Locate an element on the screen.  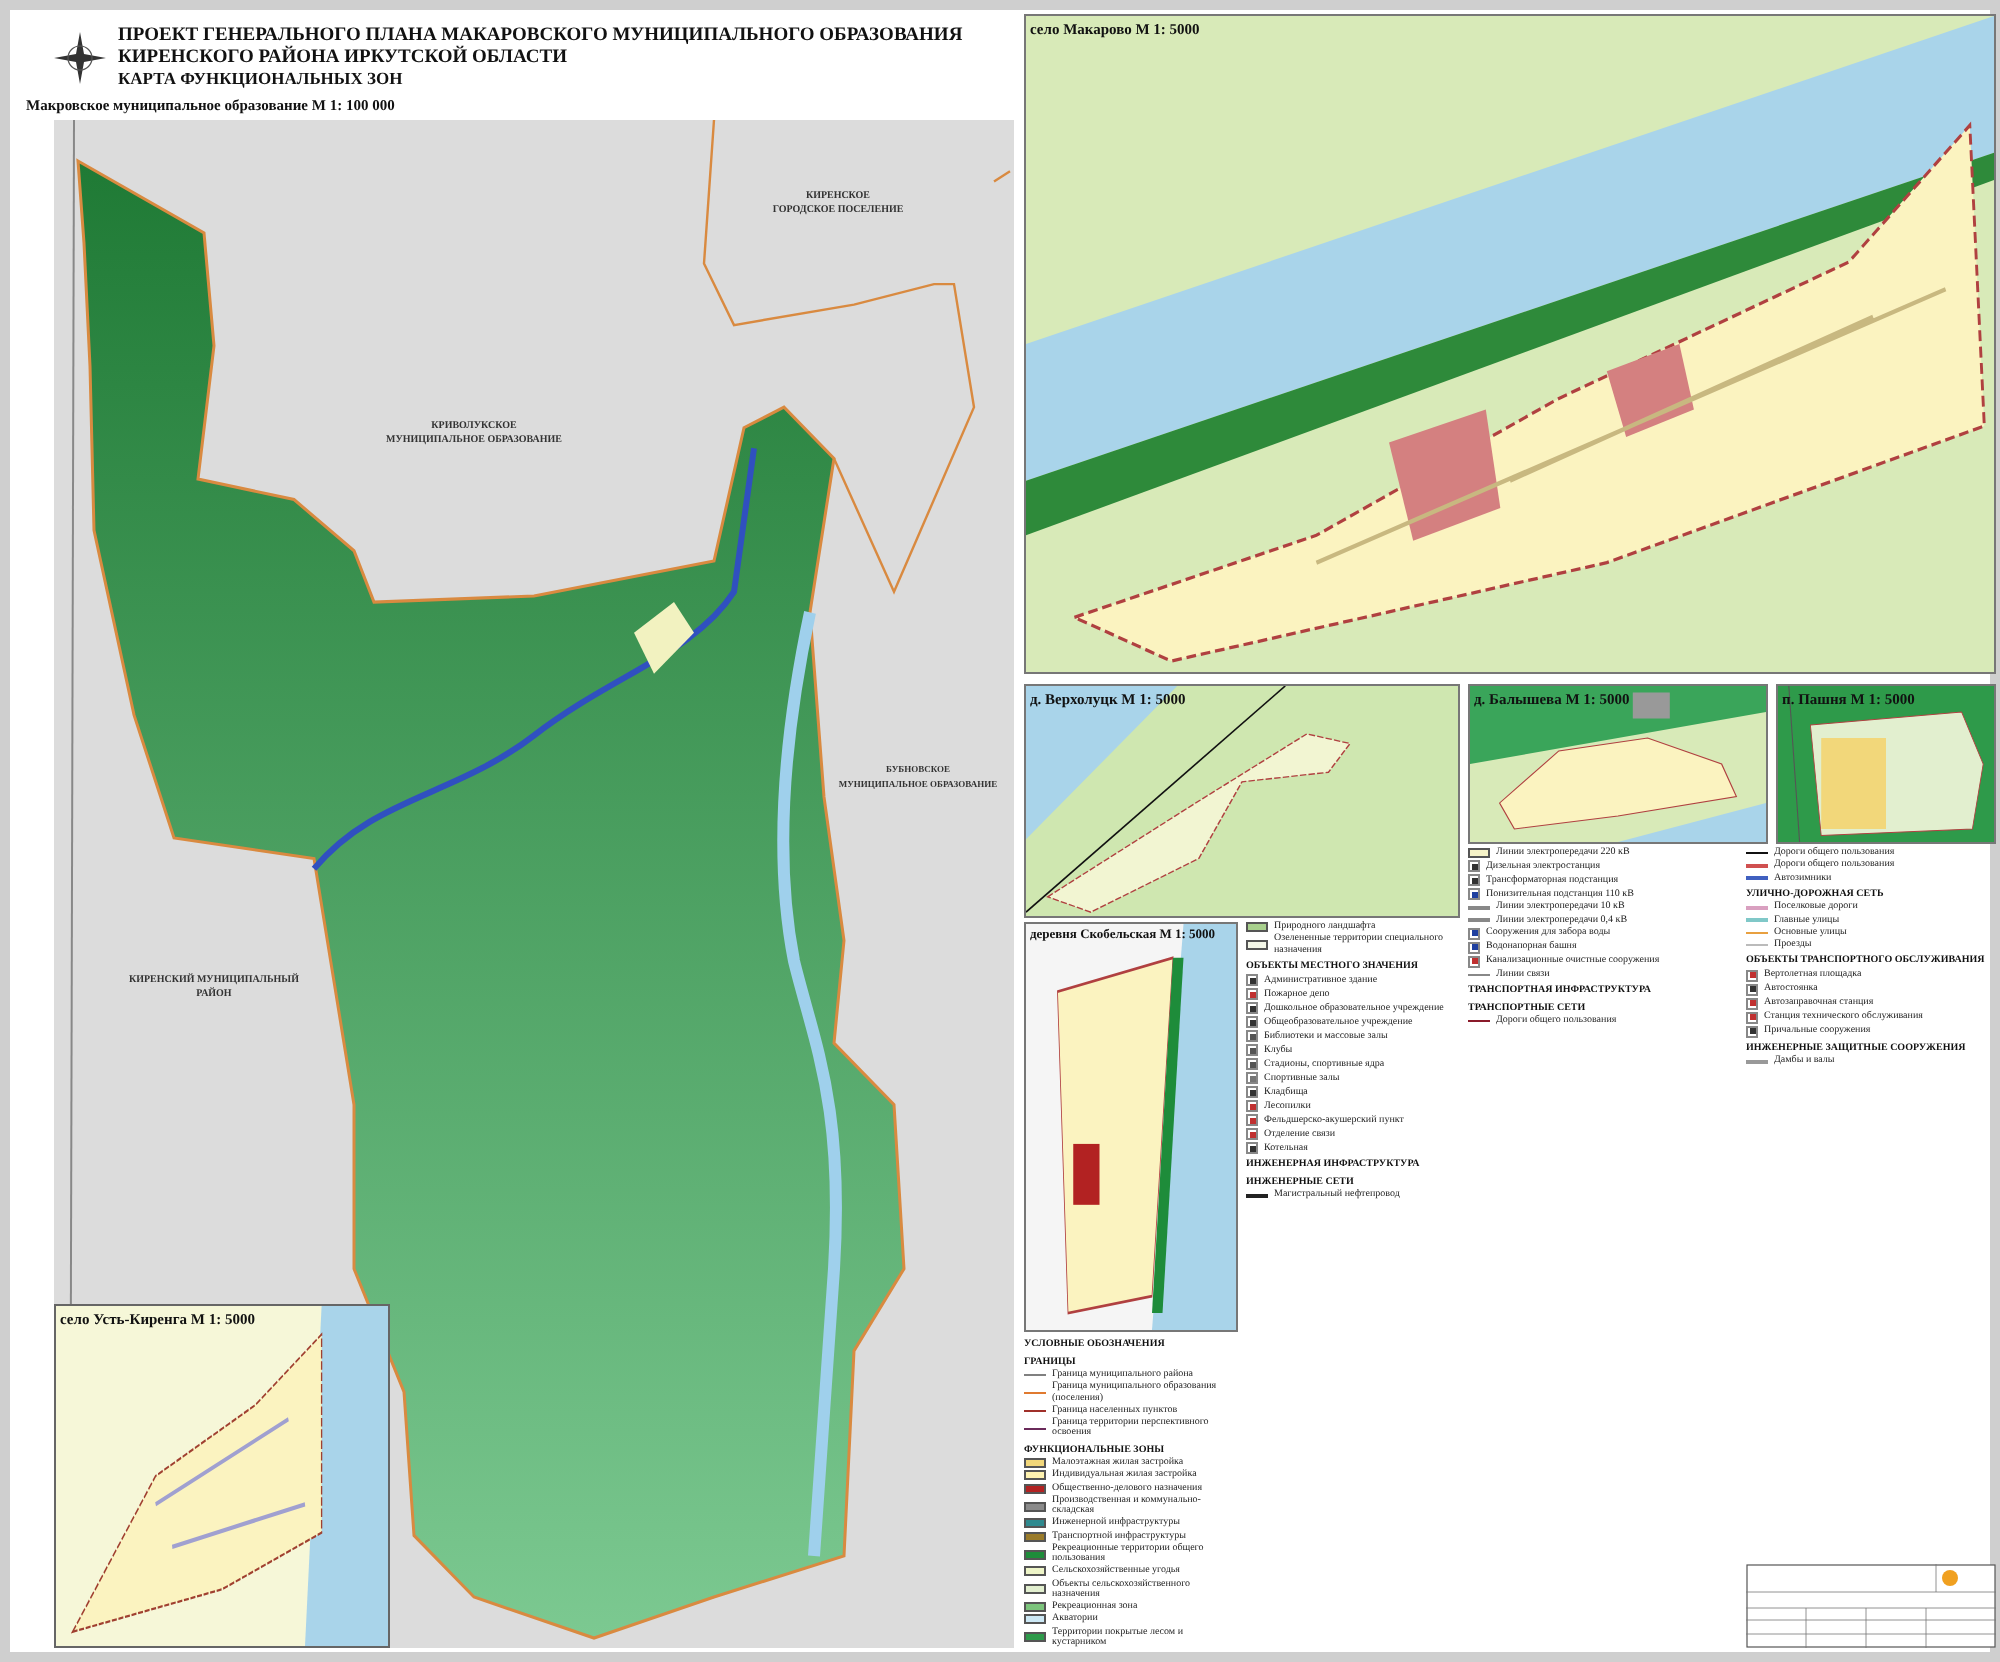
map-title: ПРОЕКТ ГЕНЕРАЛЬНОГО ПЛАНА МАКАРОВСКОГО МУНИЦИПАЛЬНОГО ОБРАЗОВАНИЯ is located at coordinates (540, 36).